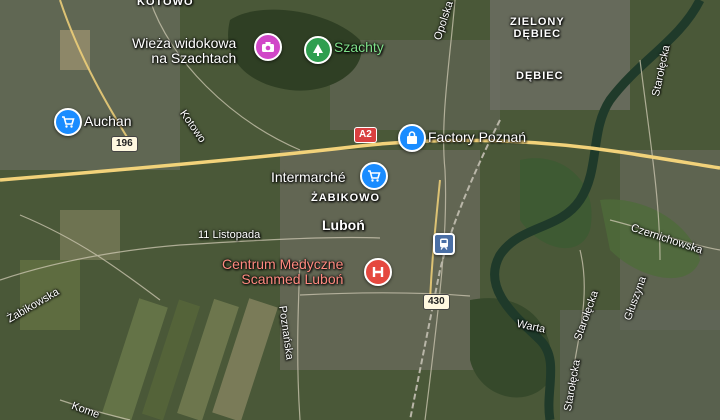 The height and width of the screenshot is (420, 720). What do you see at coordinates (124, 144) in the screenshot?
I see `road-shield-196: 196` at bounding box center [124, 144].